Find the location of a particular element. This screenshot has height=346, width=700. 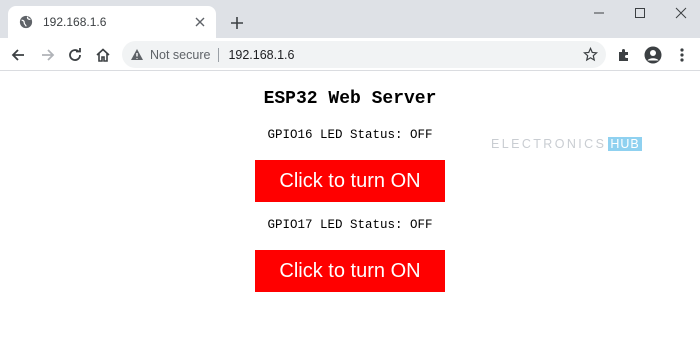

gpio16-toggle-button: Click to turn ON is located at coordinates (350, 181).